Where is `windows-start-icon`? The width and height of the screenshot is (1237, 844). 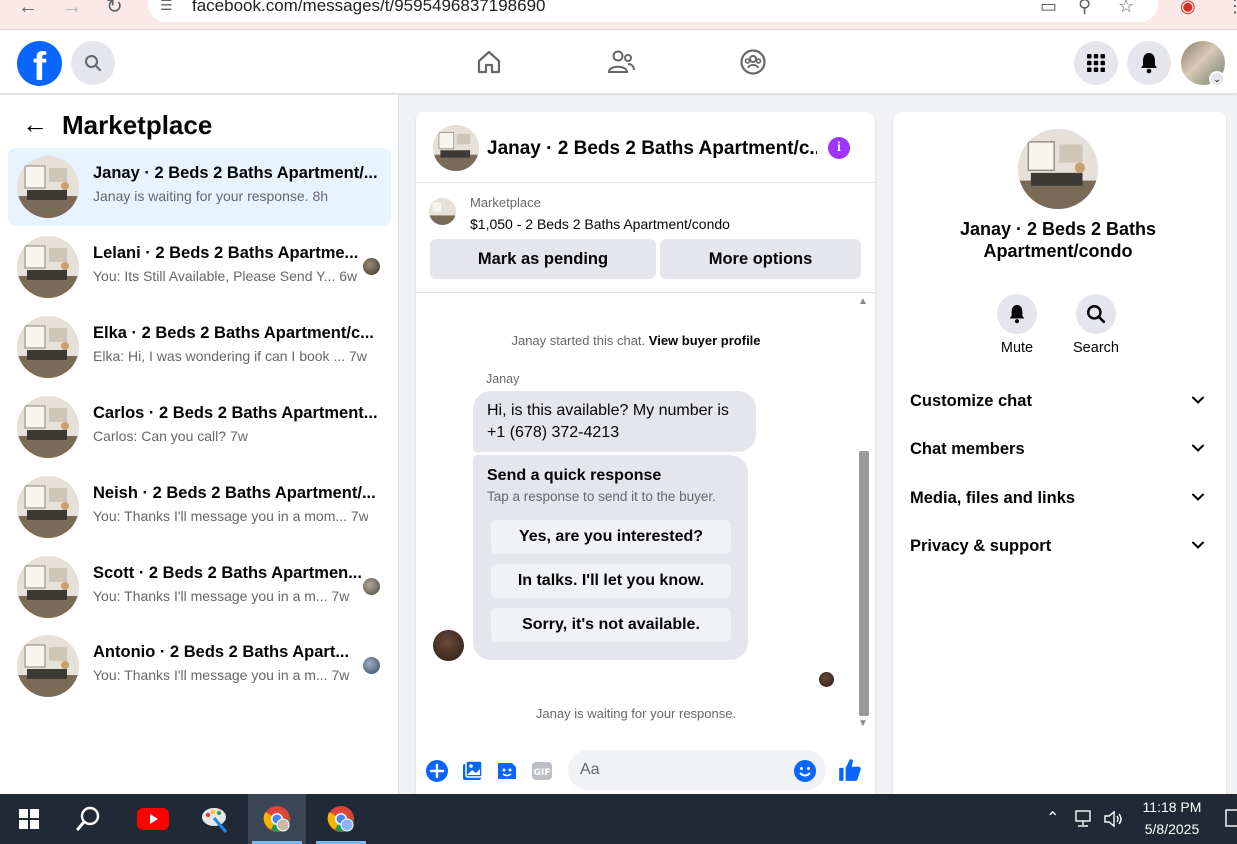 windows-start-icon is located at coordinates (29, 819).